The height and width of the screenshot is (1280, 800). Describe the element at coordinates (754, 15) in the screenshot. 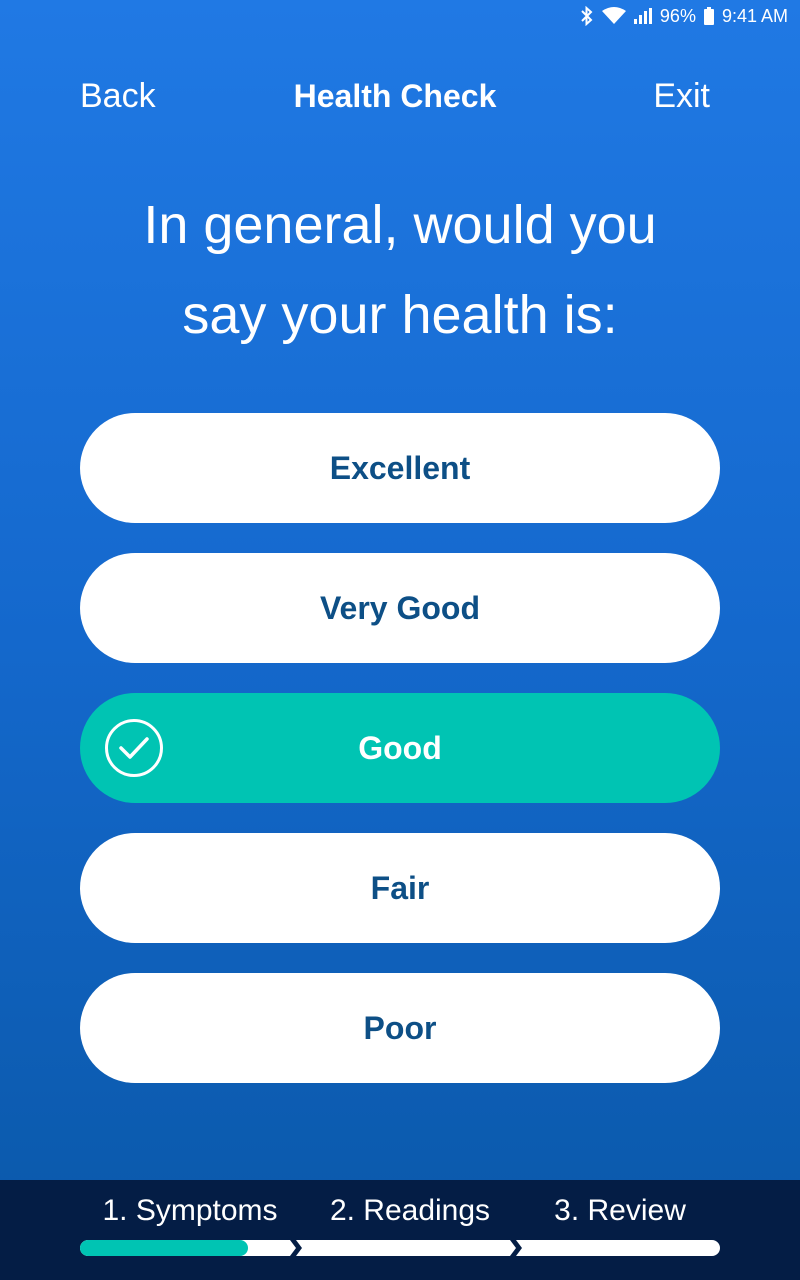

I see `clock: 9:41 AM` at that location.